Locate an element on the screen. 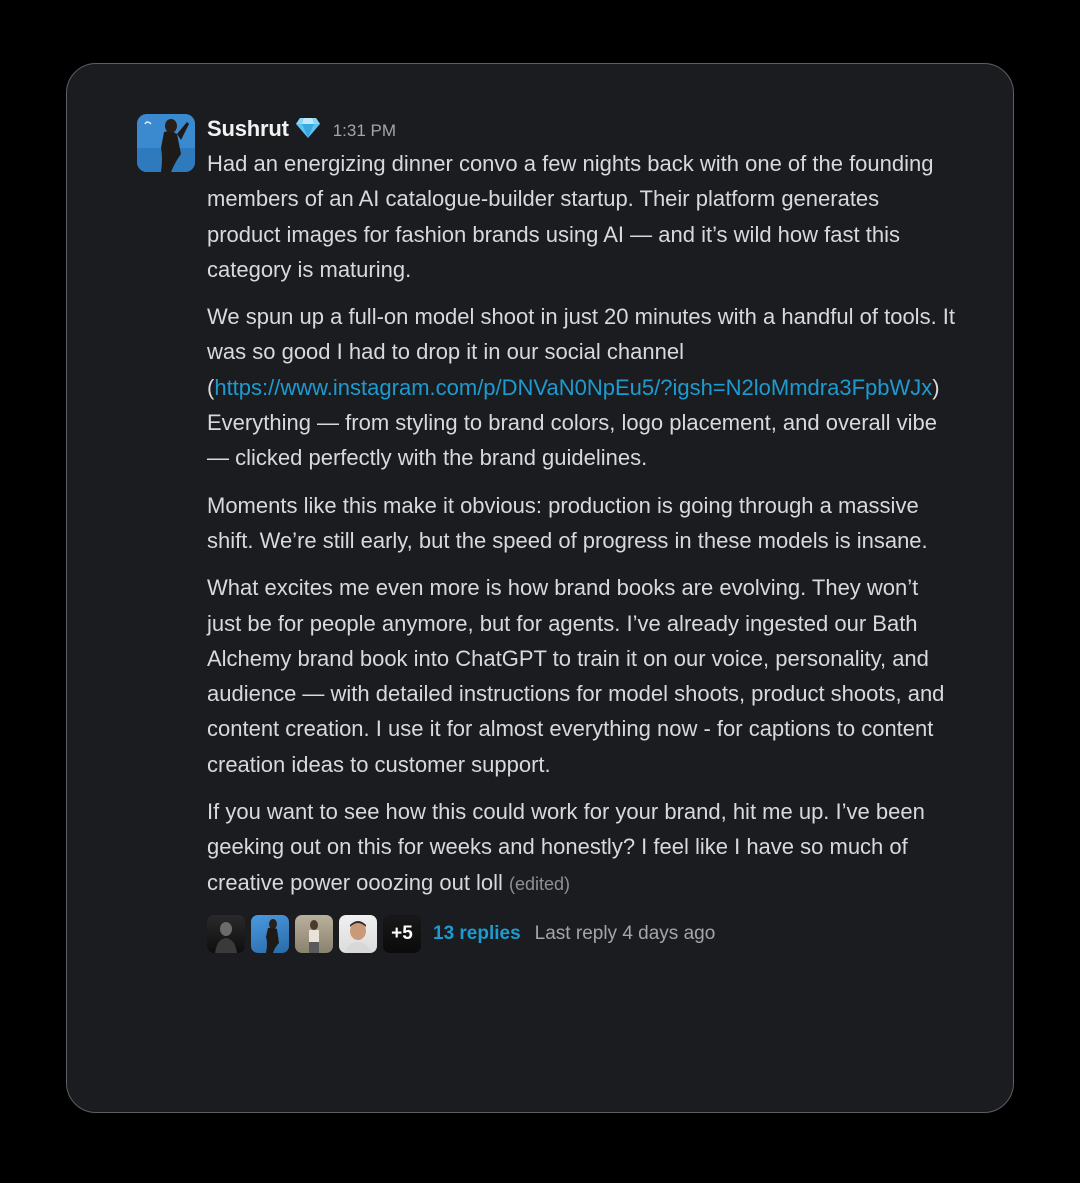  thread-summary: +5 13 replies Last reply 4 days ago is located at coordinates (582, 934).